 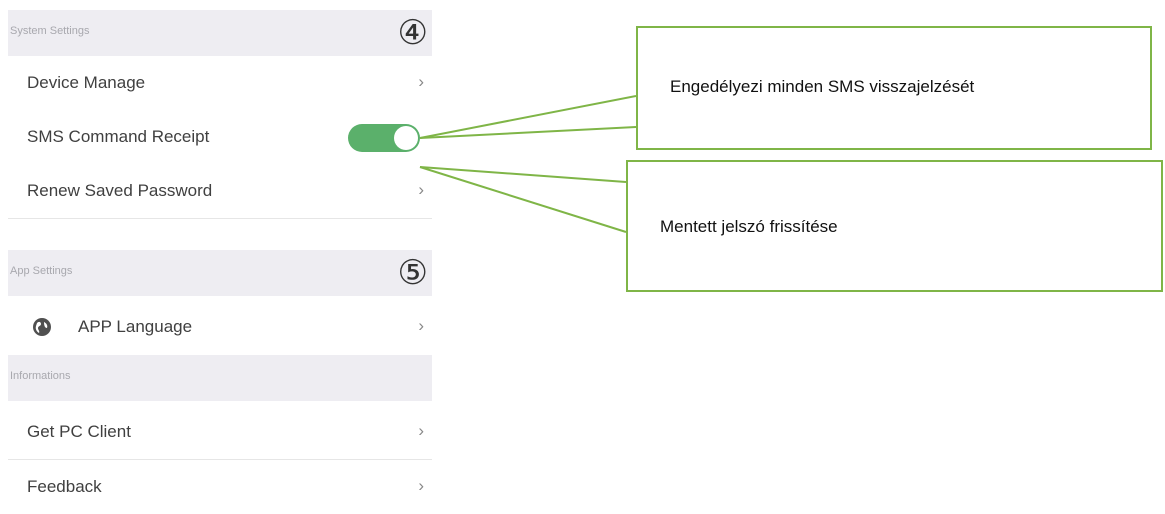 I want to click on sms-receipt-callout-text: Engedélyezi minden SMS visszajelzését, so click(x=822, y=86).